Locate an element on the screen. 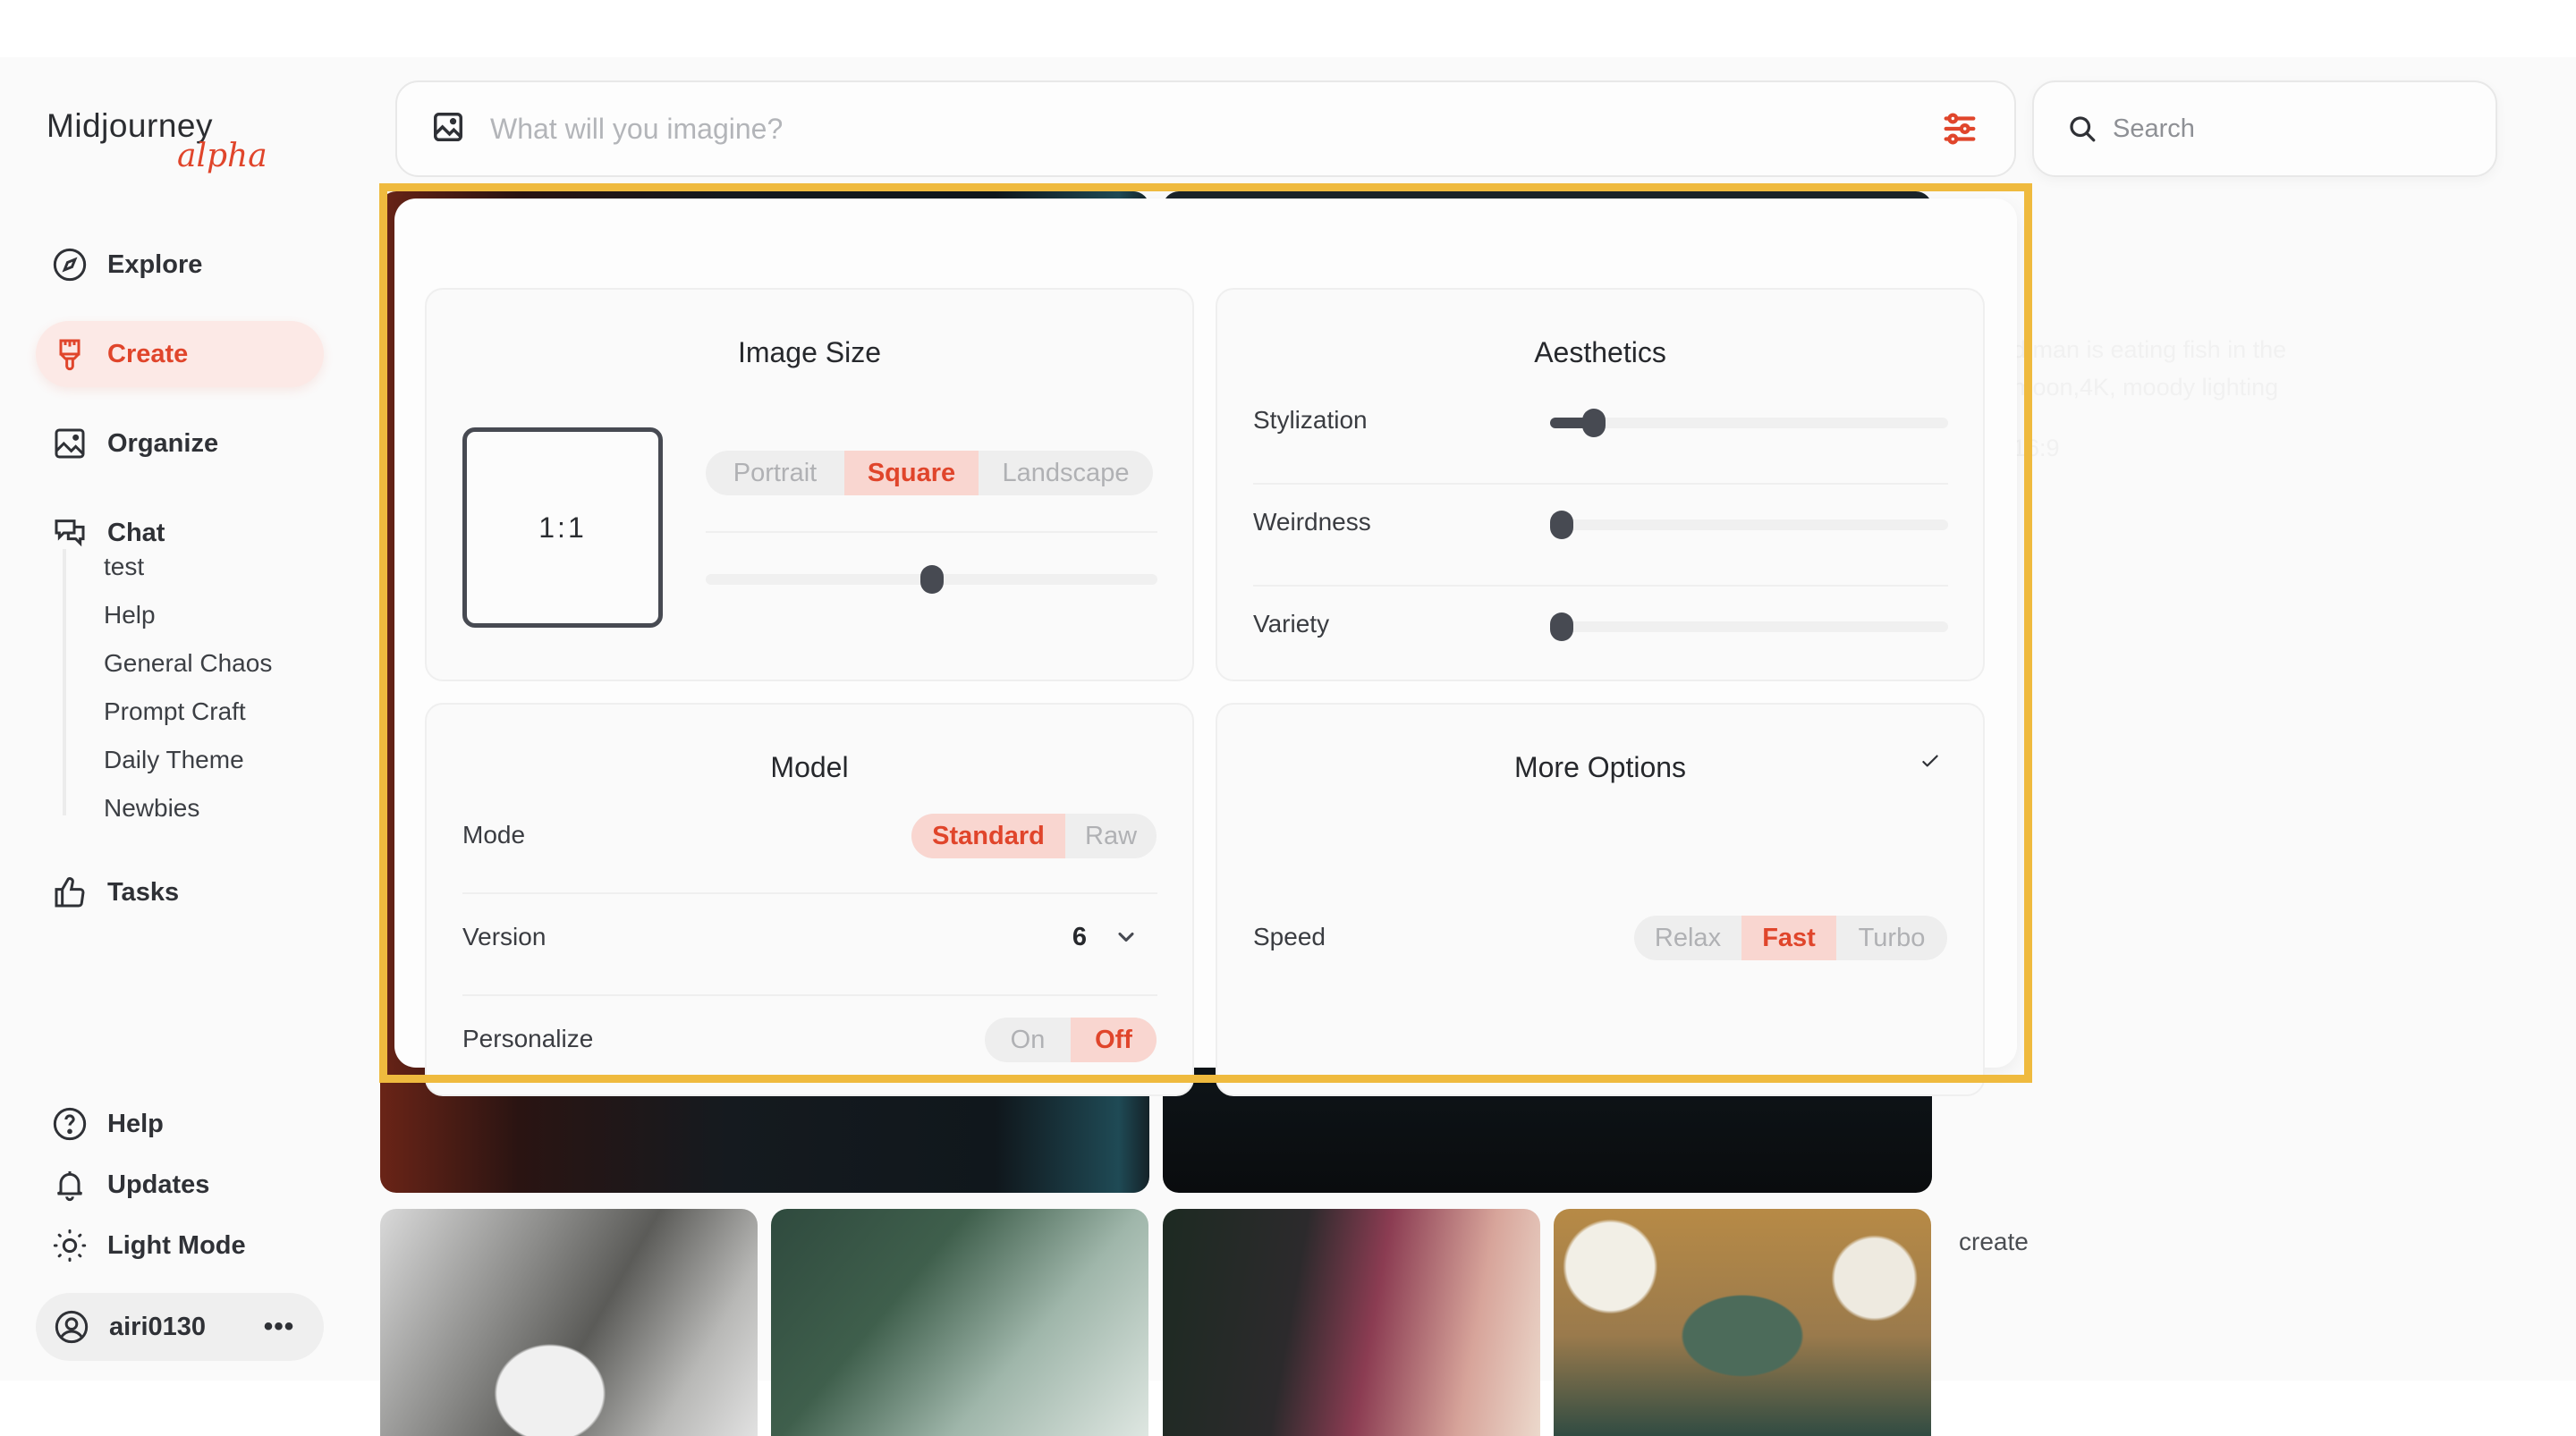 This screenshot has width=2576, height=1436. sidebar-item-tasks: Tasks is located at coordinates (180, 892).